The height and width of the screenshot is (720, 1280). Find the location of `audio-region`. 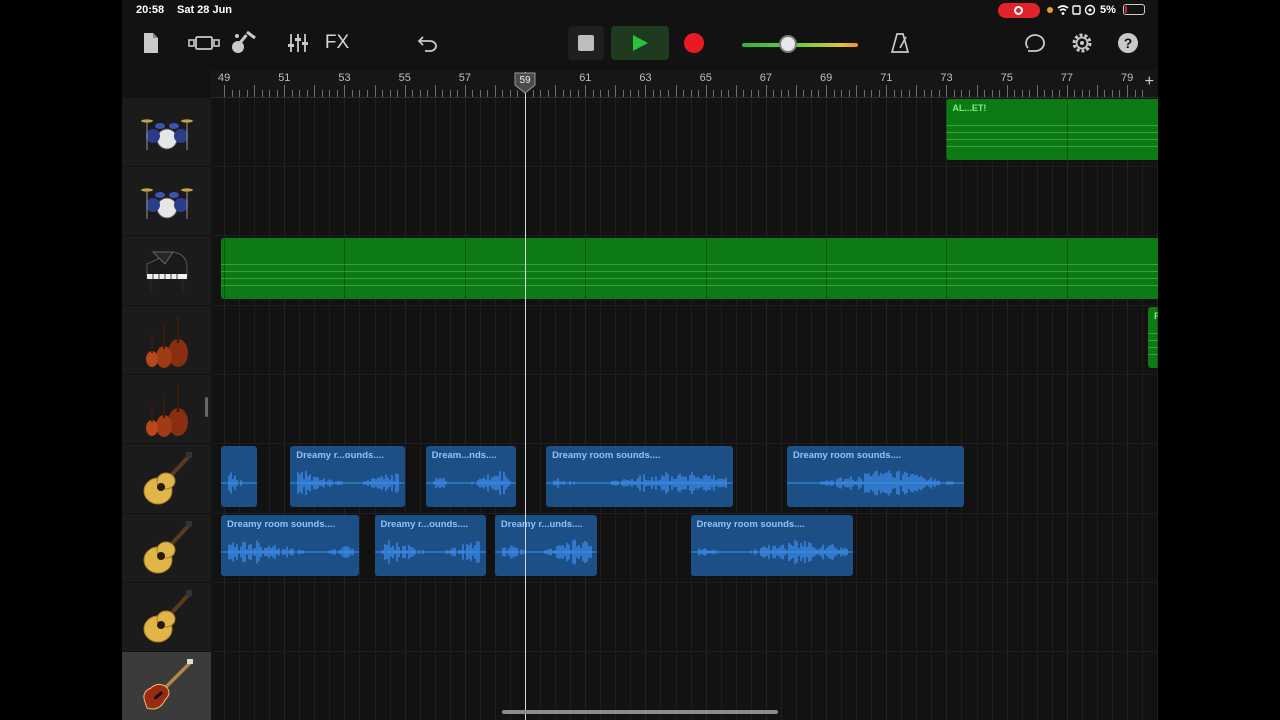

audio-region is located at coordinates (239, 476).